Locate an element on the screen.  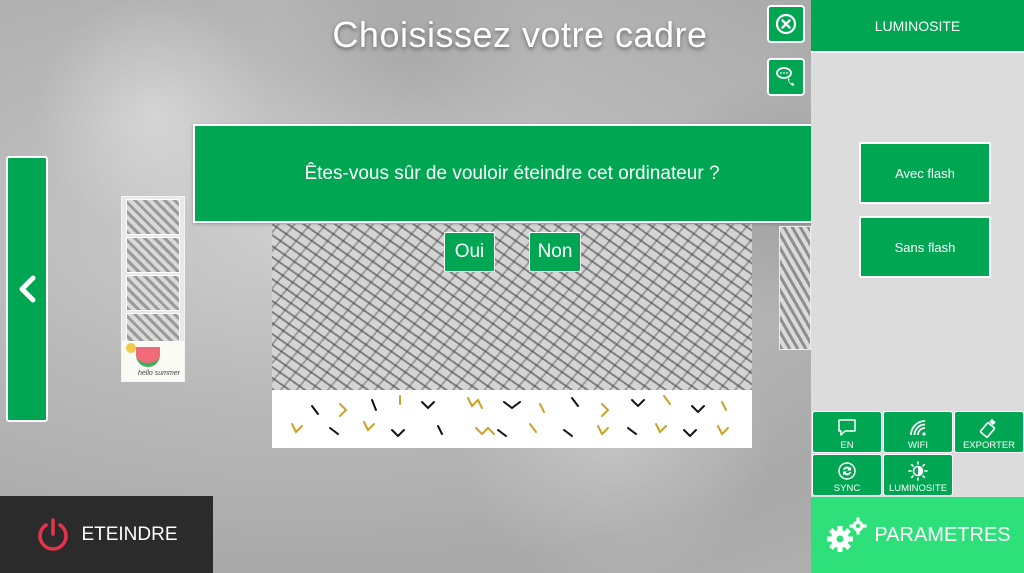
brightness-label: LUMINOSITE is located at coordinates (918, 488).